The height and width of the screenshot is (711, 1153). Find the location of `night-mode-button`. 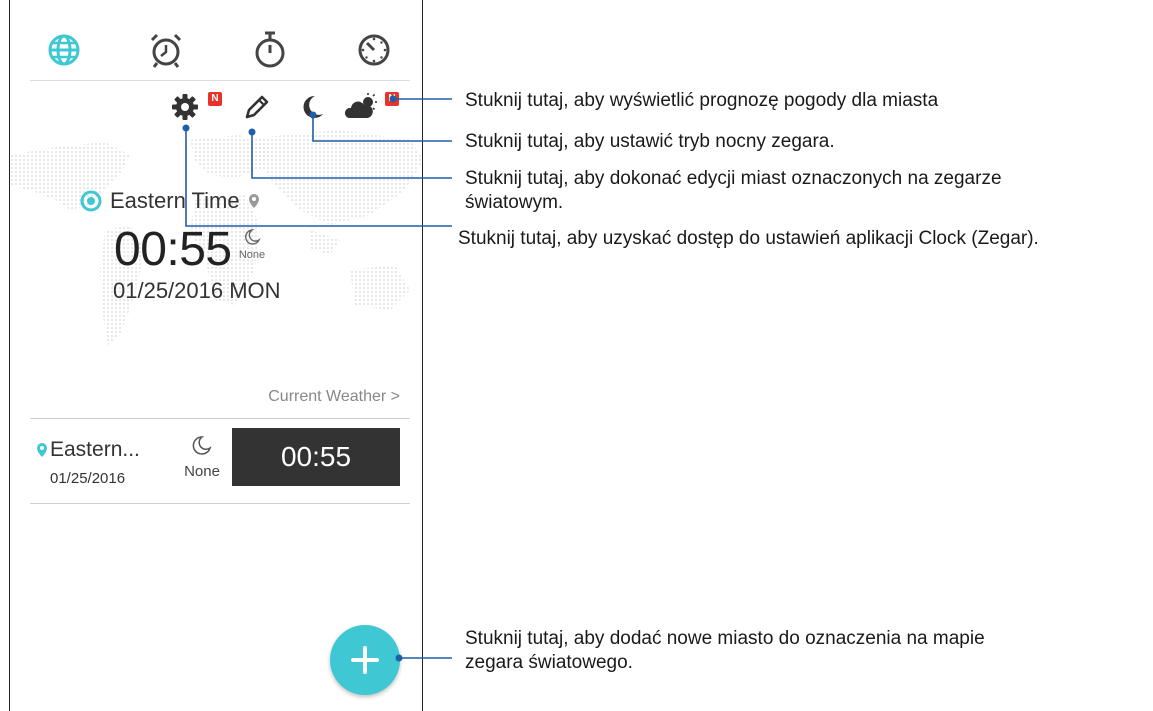

night-mode-button is located at coordinates (312, 107).